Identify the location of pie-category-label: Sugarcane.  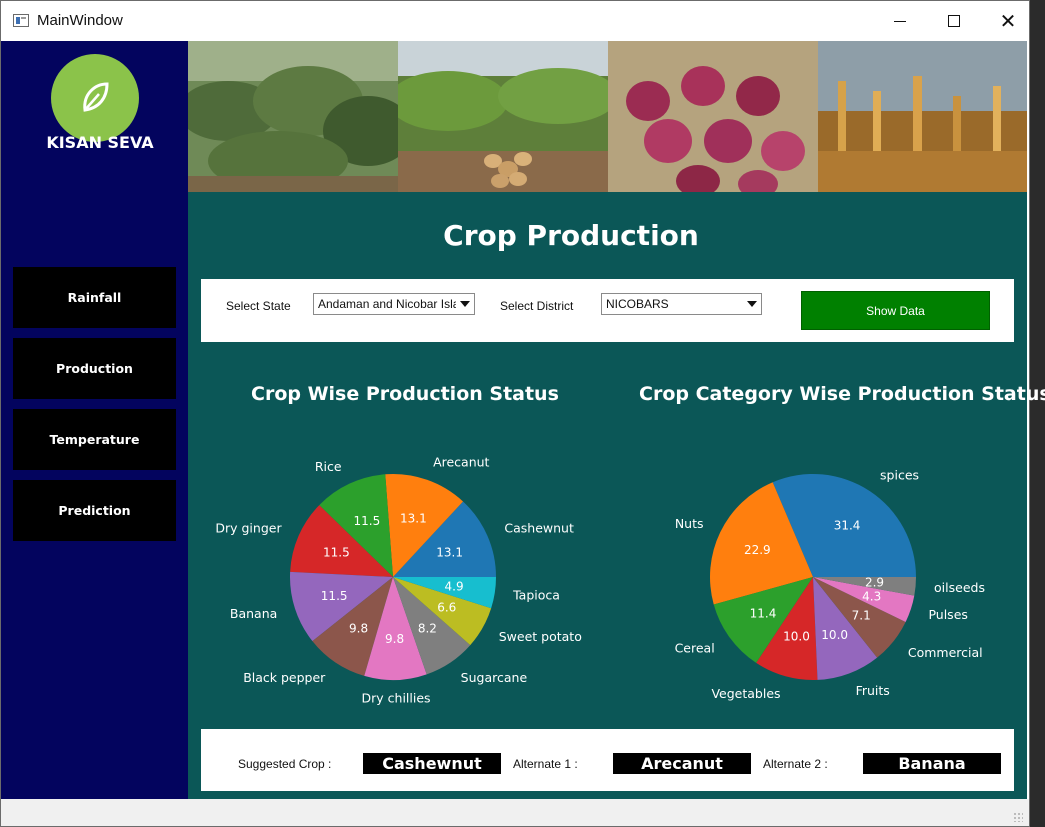
(494, 677).